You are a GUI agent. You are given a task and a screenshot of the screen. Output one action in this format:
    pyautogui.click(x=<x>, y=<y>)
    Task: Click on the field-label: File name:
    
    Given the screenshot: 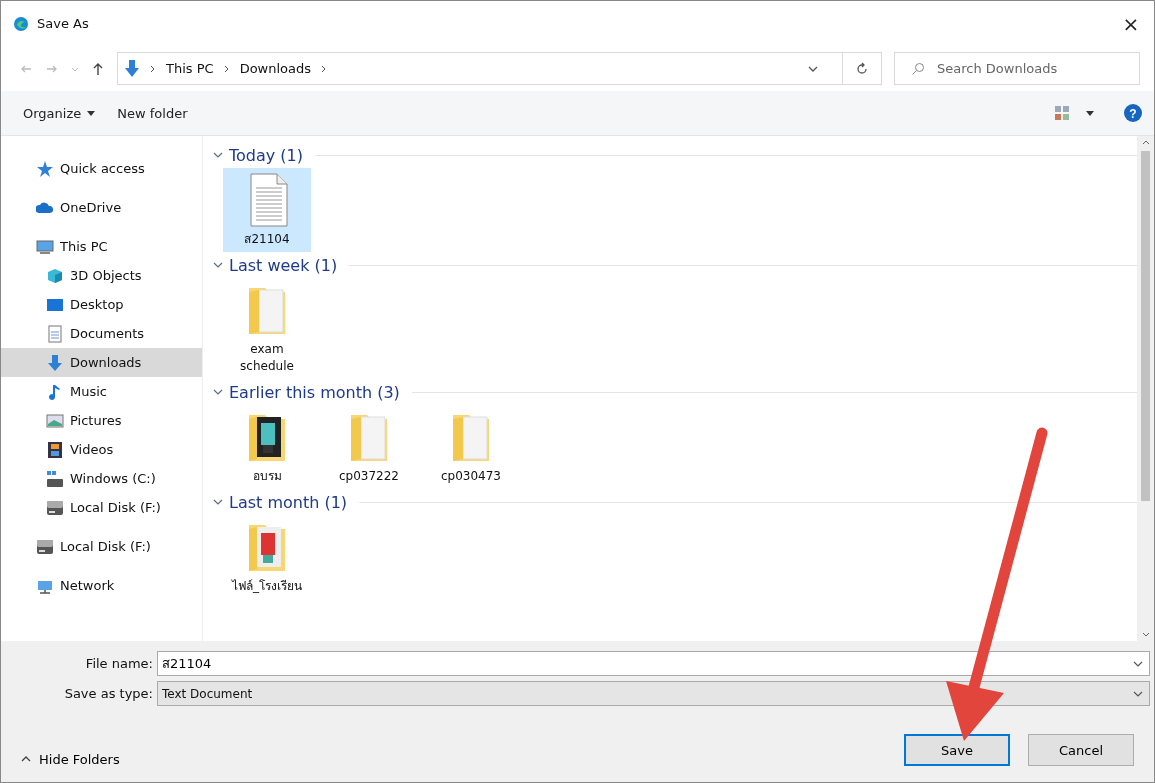 What is the action you would take?
    pyautogui.click(x=118, y=663)
    